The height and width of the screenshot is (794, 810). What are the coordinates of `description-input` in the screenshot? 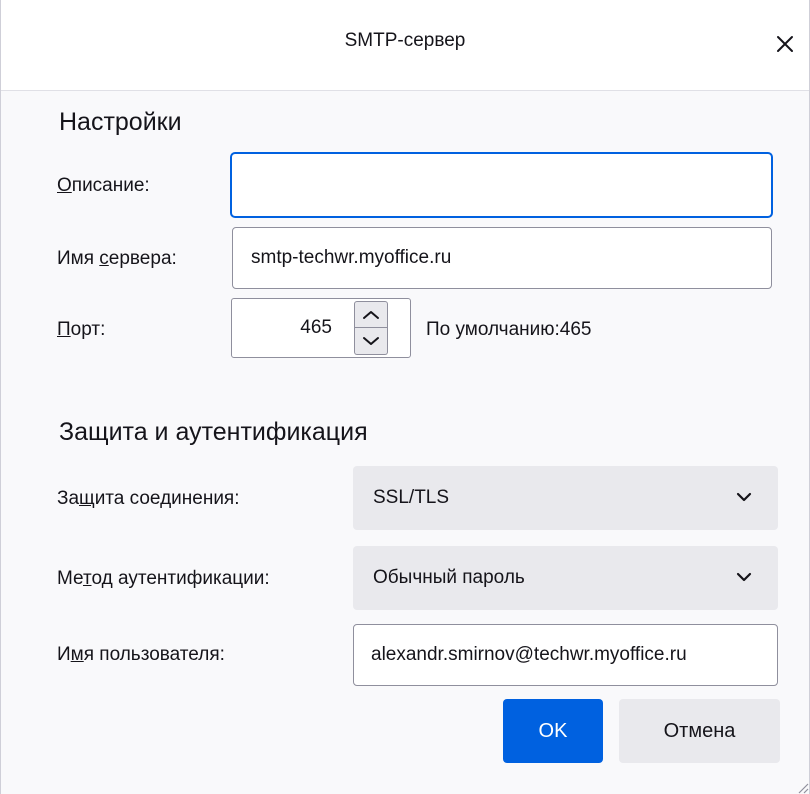 It's located at (501, 185).